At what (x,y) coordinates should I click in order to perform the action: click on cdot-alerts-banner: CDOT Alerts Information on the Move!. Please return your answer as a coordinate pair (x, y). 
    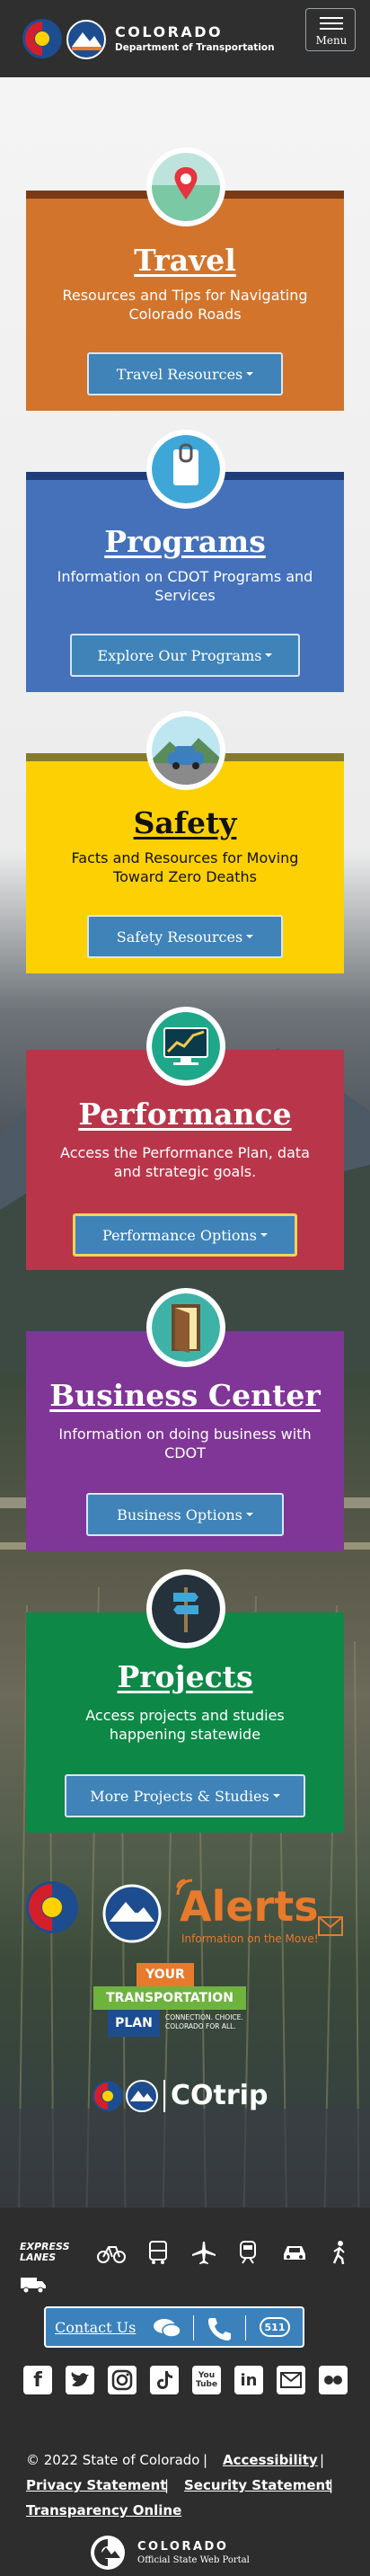
    Looking at the image, I should click on (186, 1911).